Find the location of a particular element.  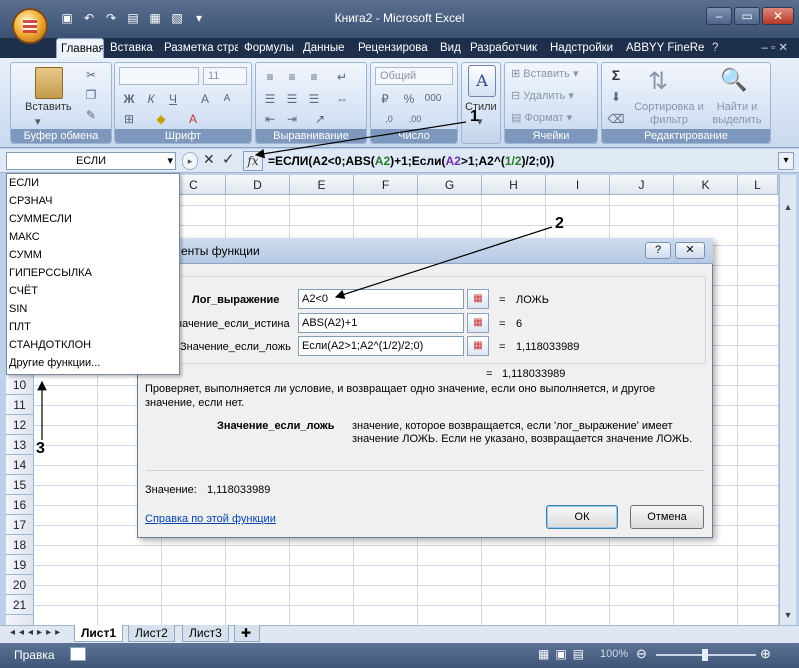

tab-abbyy: ABBYY FineRea is located at coordinates (663, 48).